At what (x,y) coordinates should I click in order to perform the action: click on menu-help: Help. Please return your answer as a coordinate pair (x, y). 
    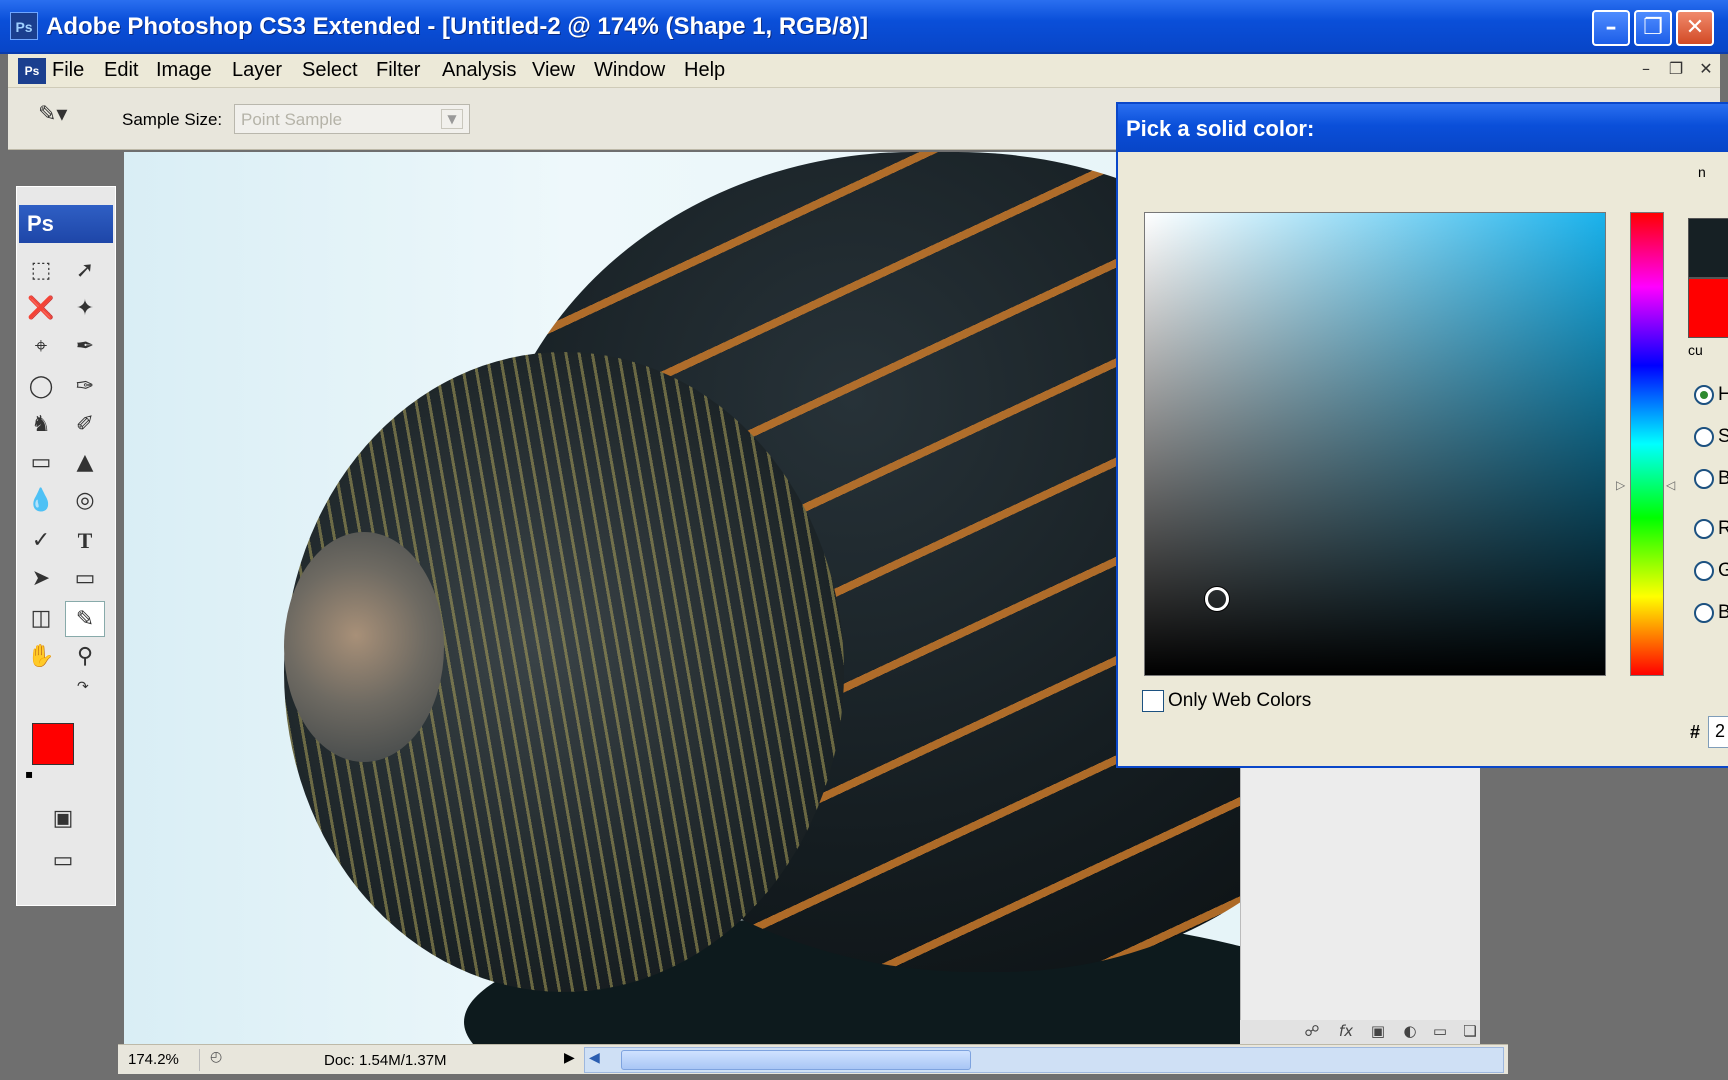
    Looking at the image, I should click on (704, 70).